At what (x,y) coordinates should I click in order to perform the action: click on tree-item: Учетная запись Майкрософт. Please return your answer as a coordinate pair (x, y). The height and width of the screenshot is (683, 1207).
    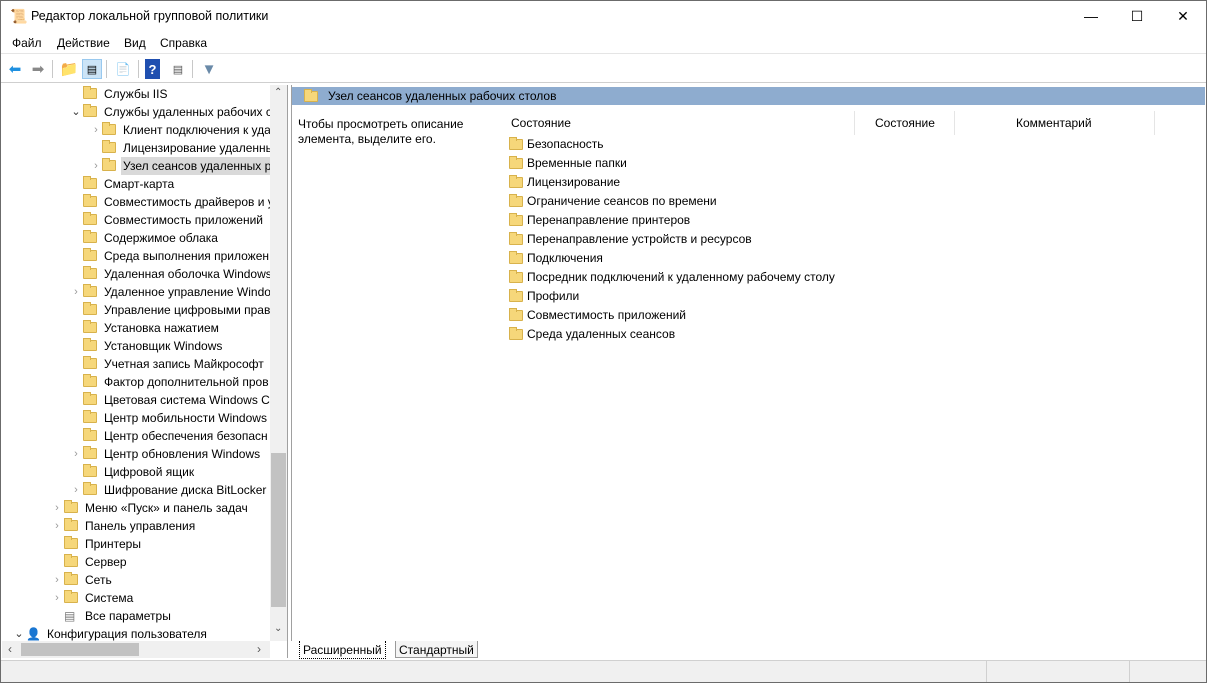
    Looking at the image, I should click on (136, 364).